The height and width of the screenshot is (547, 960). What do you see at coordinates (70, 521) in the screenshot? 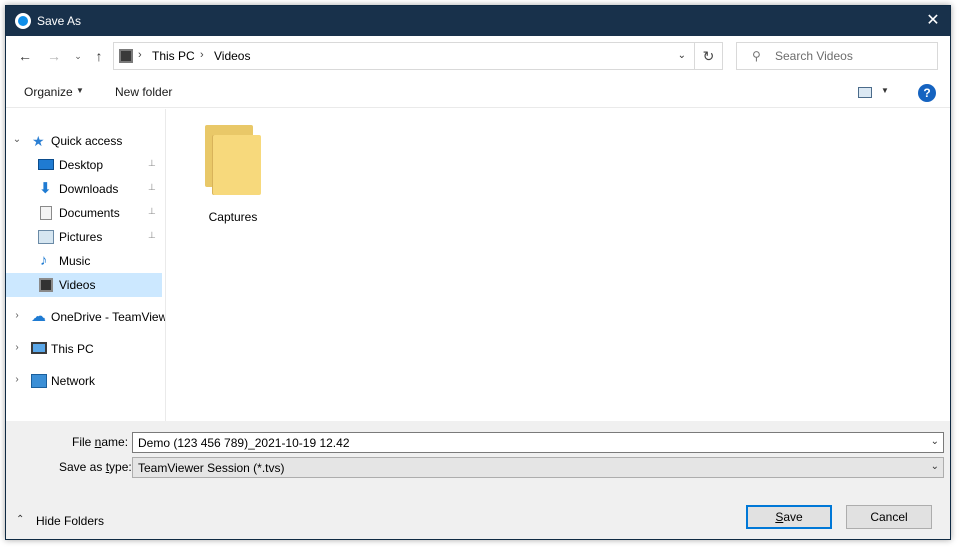
I see `hide-folders-label: Hide Folders` at bounding box center [70, 521].